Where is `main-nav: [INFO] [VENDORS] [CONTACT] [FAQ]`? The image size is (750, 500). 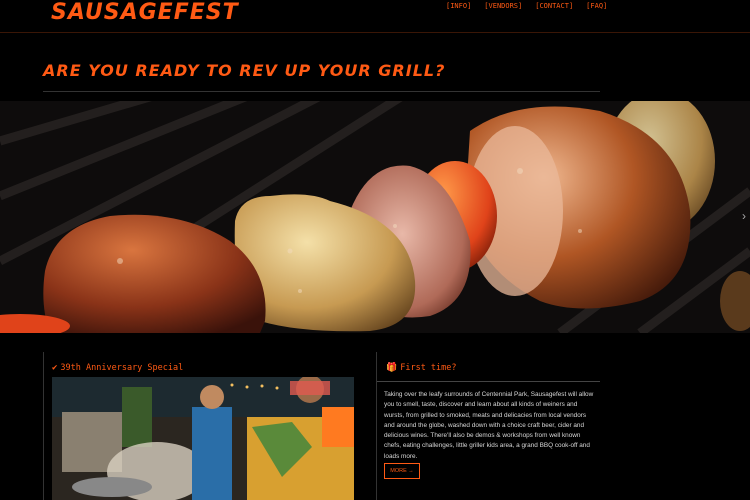 main-nav: [INFO] [VENDORS] [CONTACT] [FAQ] is located at coordinates (526, 6).